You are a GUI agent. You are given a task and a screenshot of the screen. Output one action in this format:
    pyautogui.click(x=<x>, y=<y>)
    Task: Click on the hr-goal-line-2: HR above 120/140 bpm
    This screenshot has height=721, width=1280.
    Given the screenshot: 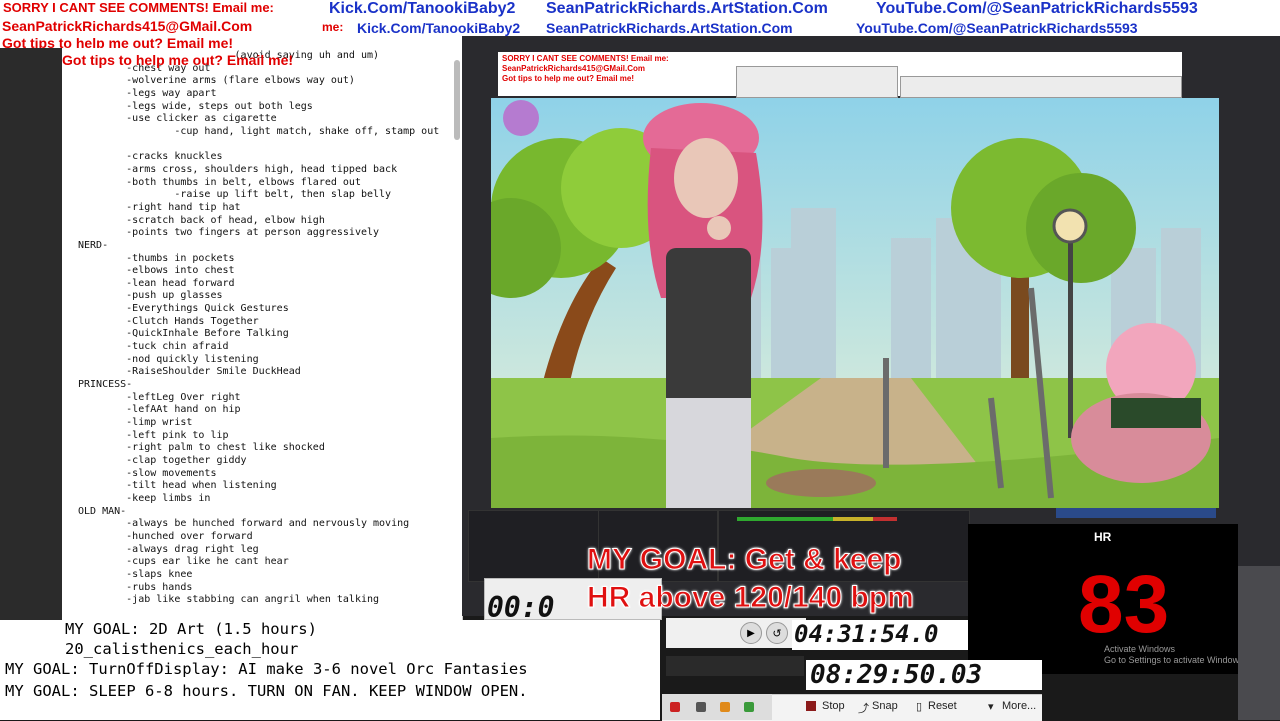 What is the action you would take?
    pyautogui.click(x=751, y=598)
    